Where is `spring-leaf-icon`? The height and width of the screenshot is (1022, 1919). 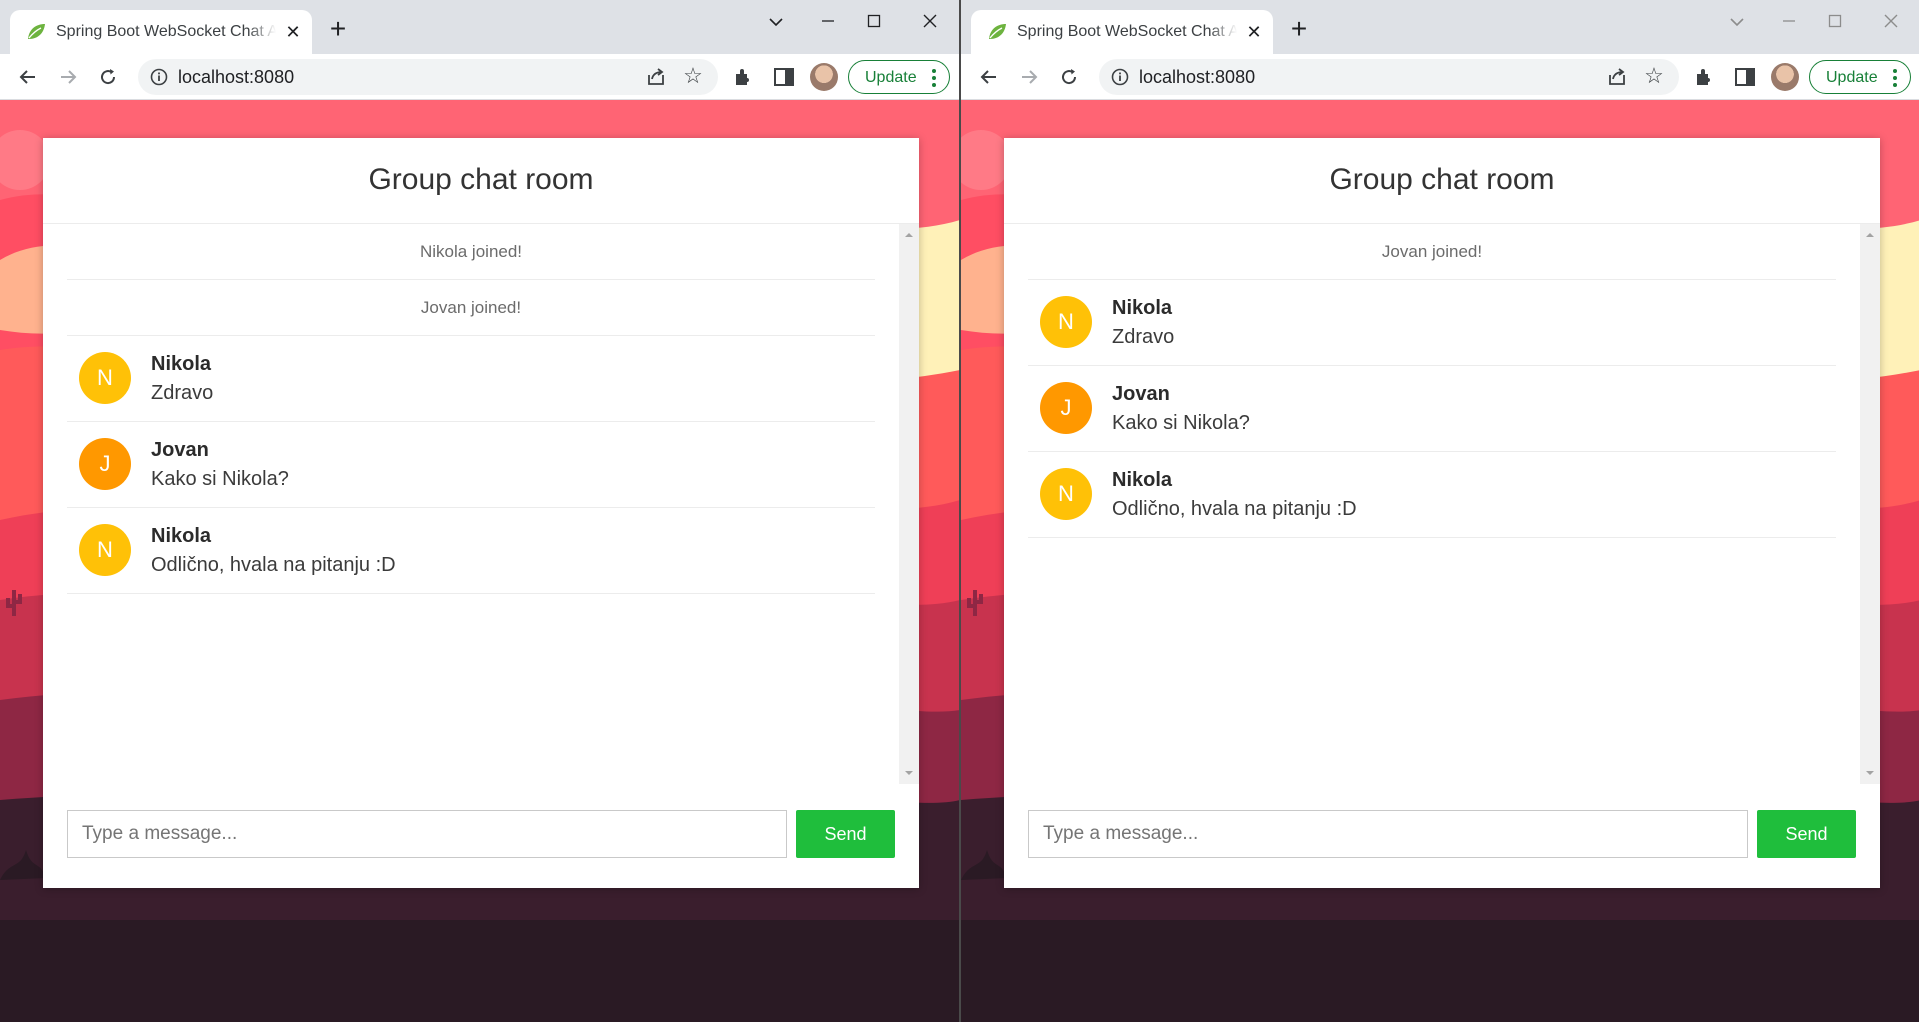 spring-leaf-icon is located at coordinates (997, 31).